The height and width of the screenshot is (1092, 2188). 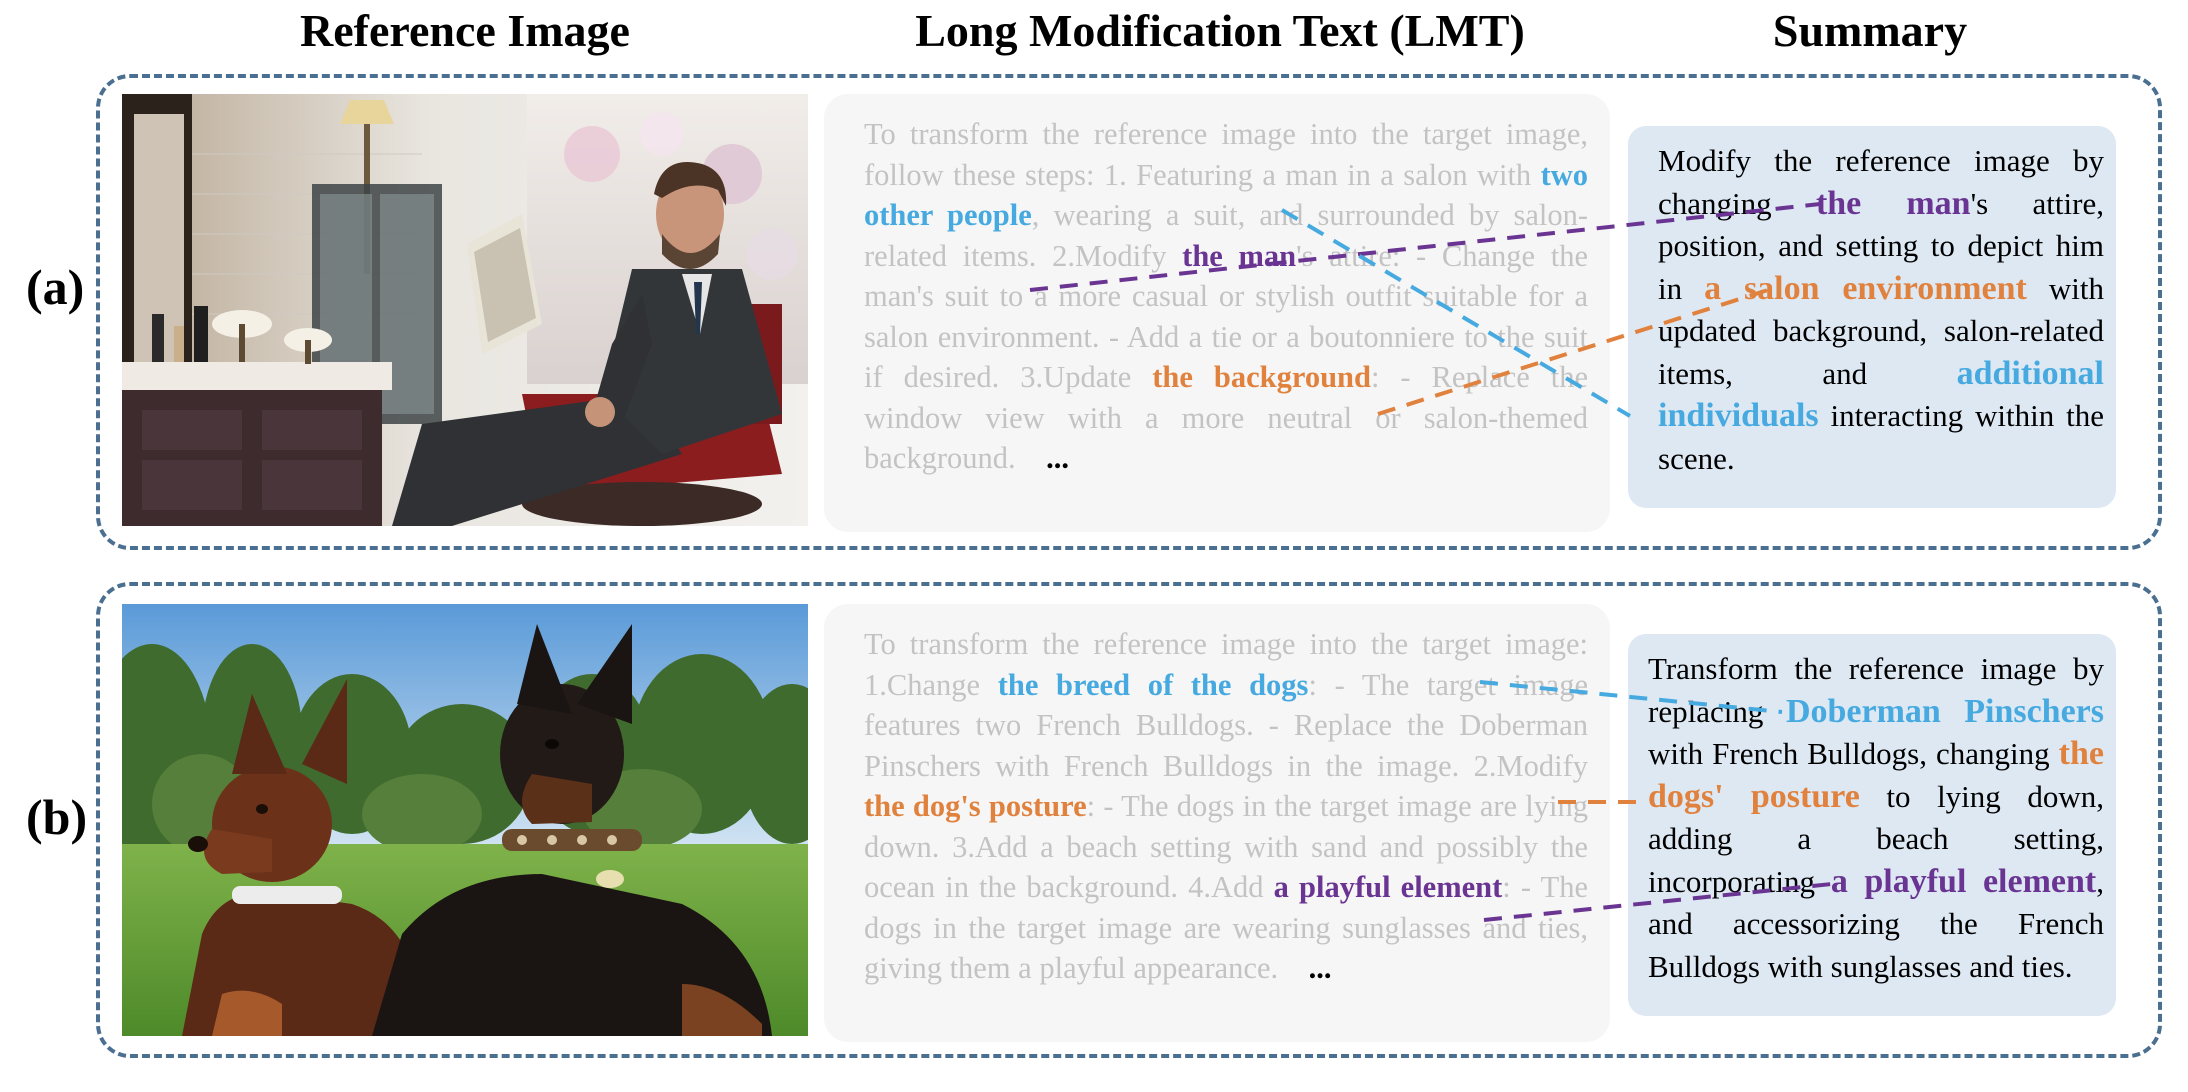 I want to click on header-lmt: Long Modification Text (LMT), so click(x=1220, y=30).